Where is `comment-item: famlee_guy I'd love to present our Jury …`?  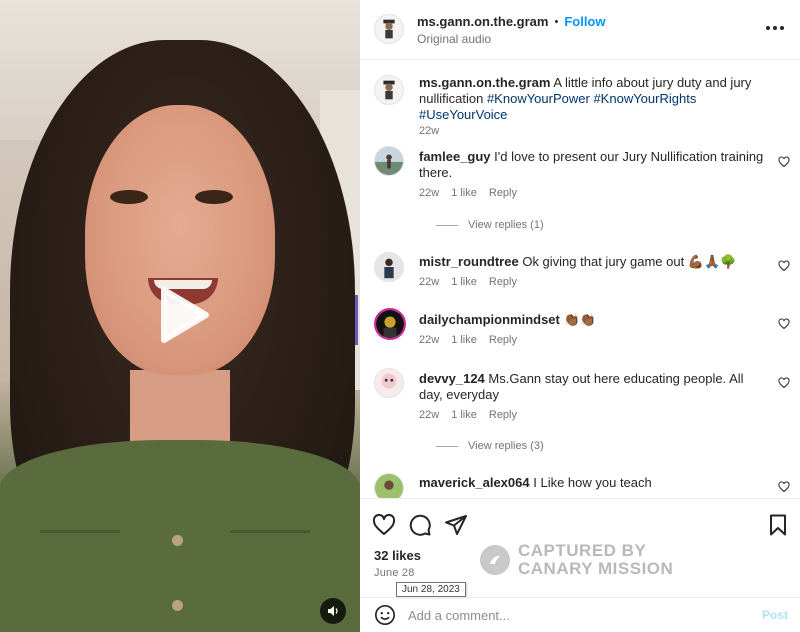 comment-item: famlee_guy I'd love to present our Jury … is located at coordinates (584, 196).